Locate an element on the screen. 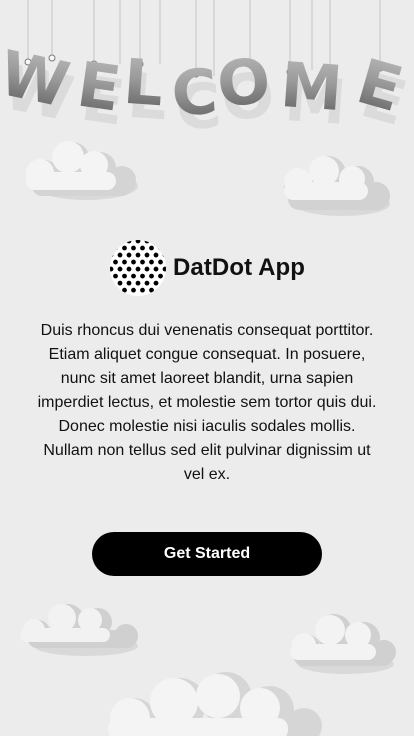 The height and width of the screenshot is (736, 414). banner-letter: M is located at coordinates (311, 86).